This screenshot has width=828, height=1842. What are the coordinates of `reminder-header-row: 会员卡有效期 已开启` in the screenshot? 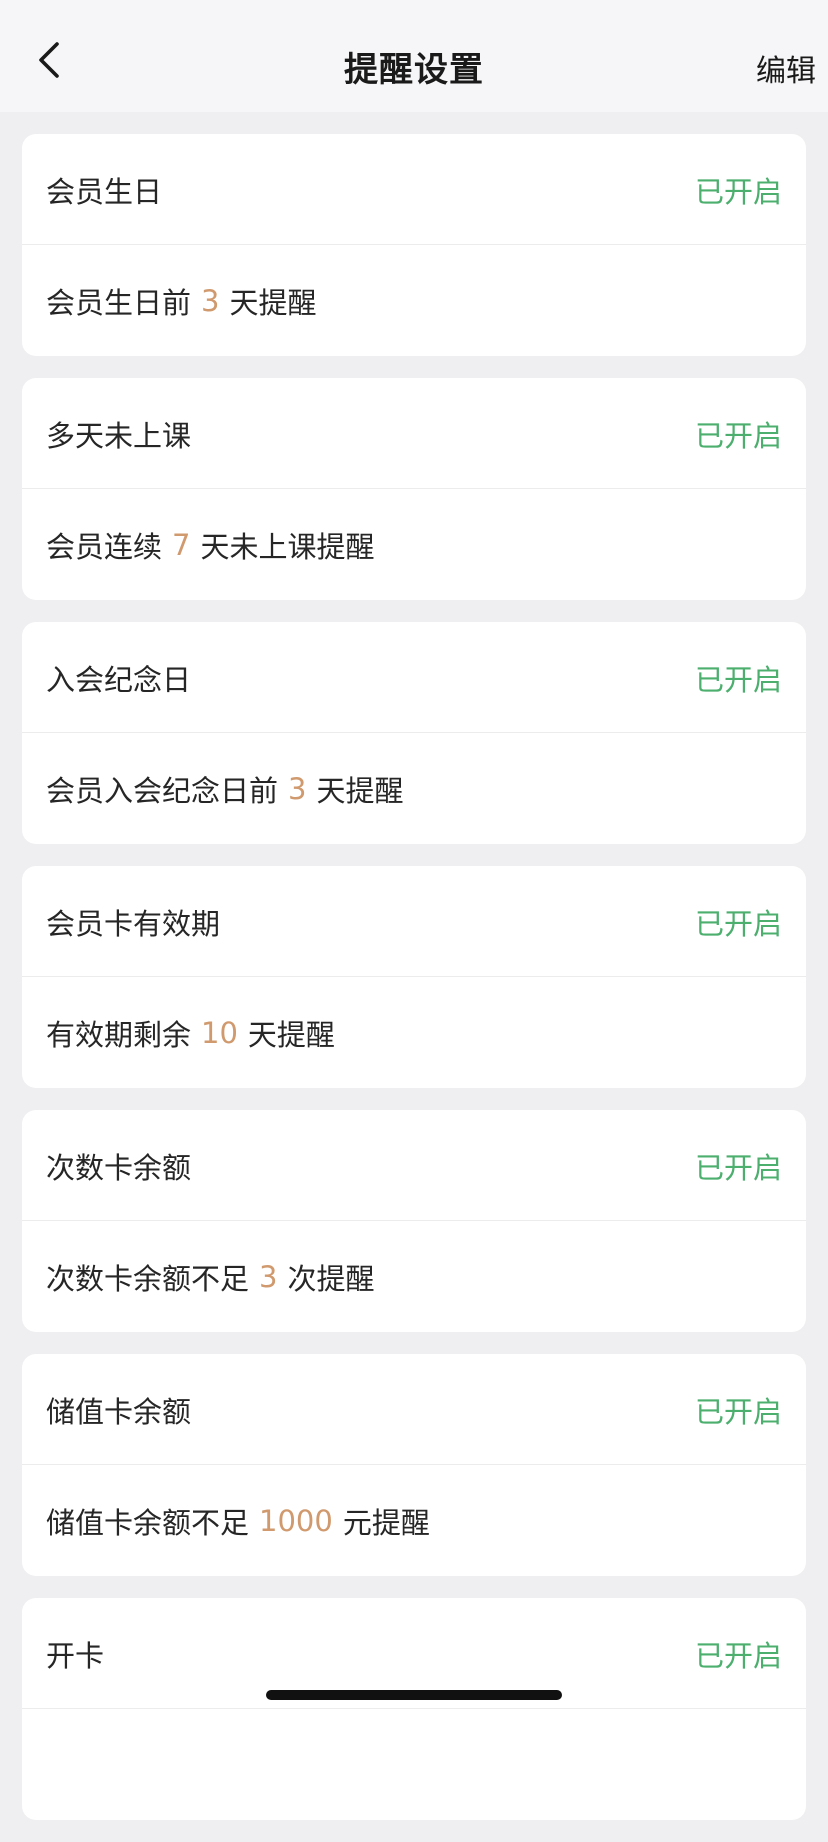 It's located at (414, 921).